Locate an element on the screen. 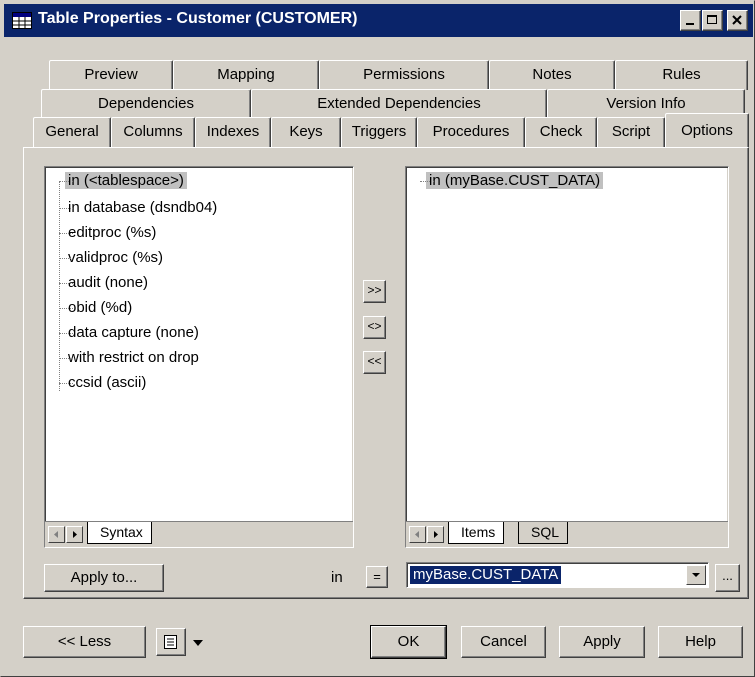 This screenshot has width=755, height=677. tab-general: General is located at coordinates (72, 132).